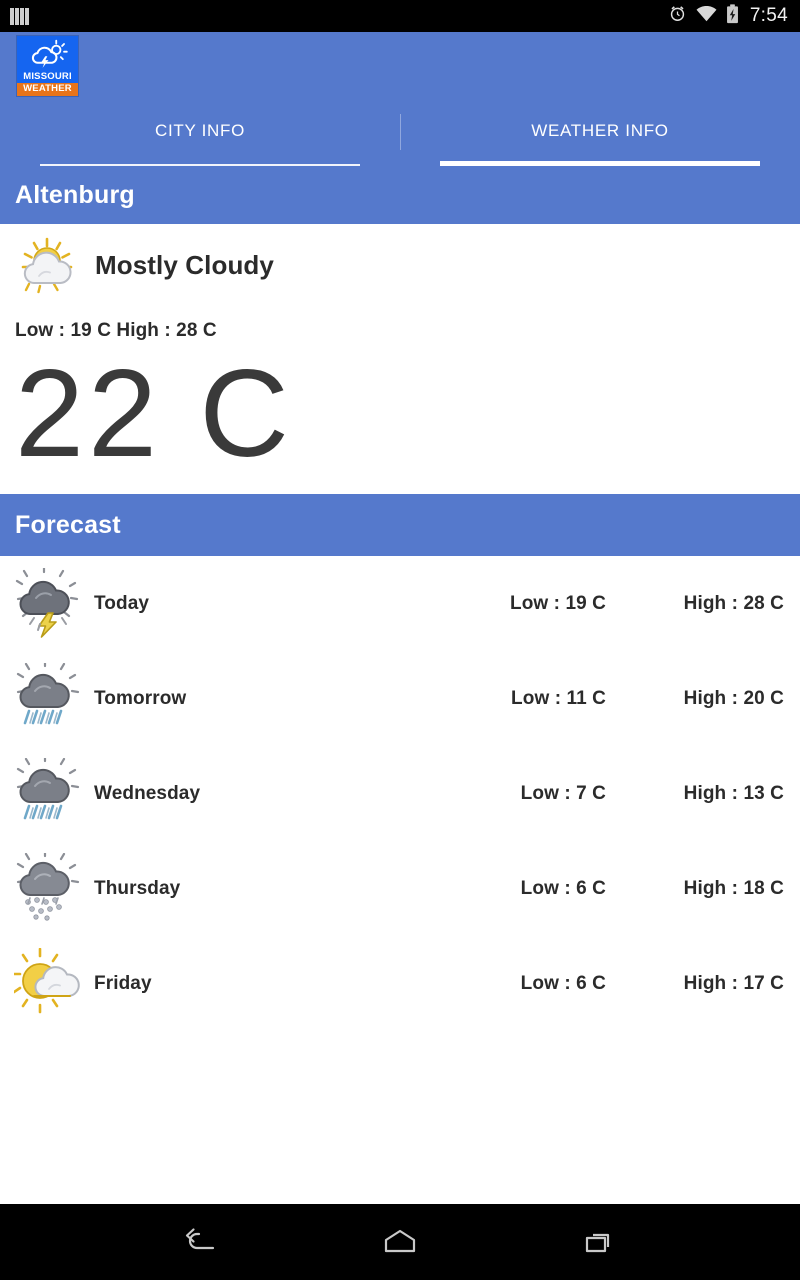  What do you see at coordinates (400, 525) in the screenshot?
I see `forecast-header: Forecast` at bounding box center [400, 525].